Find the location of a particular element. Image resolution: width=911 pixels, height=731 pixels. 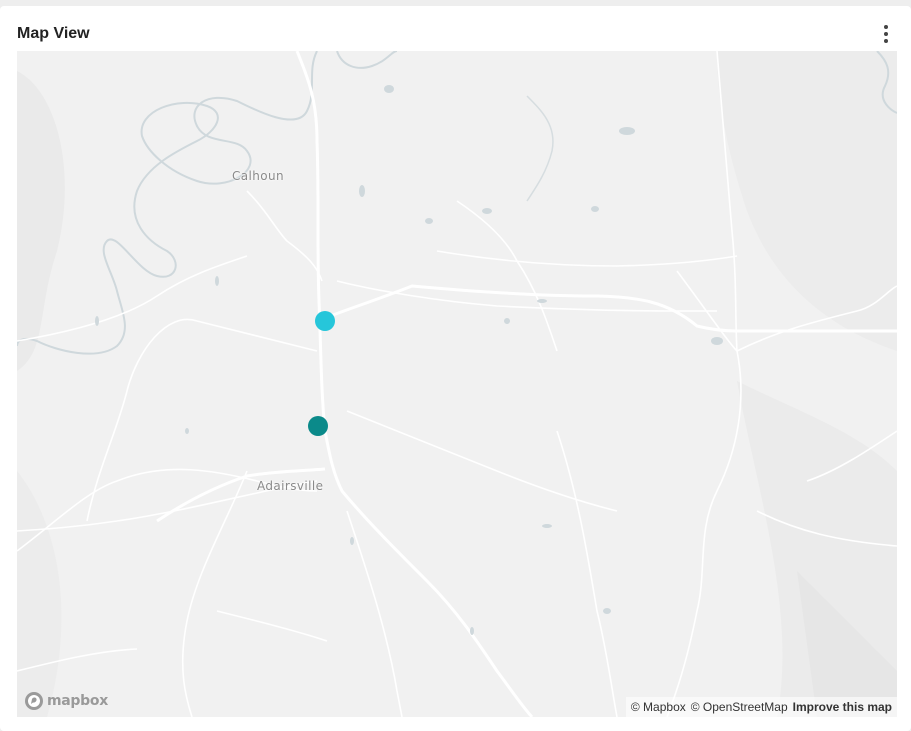

more-vertical-icon is located at coordinates (886, 34).